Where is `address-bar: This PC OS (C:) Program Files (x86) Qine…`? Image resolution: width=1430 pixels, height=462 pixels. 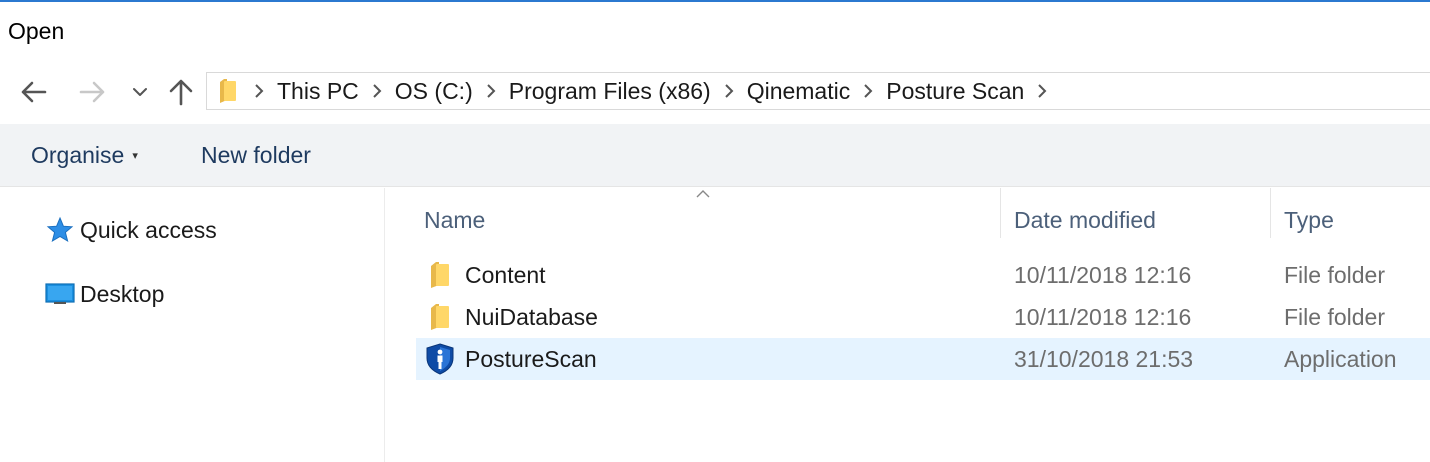
address-bar: This PC OS (C:) Program Files (x86) Qine… is located at coordinates (818, 91).